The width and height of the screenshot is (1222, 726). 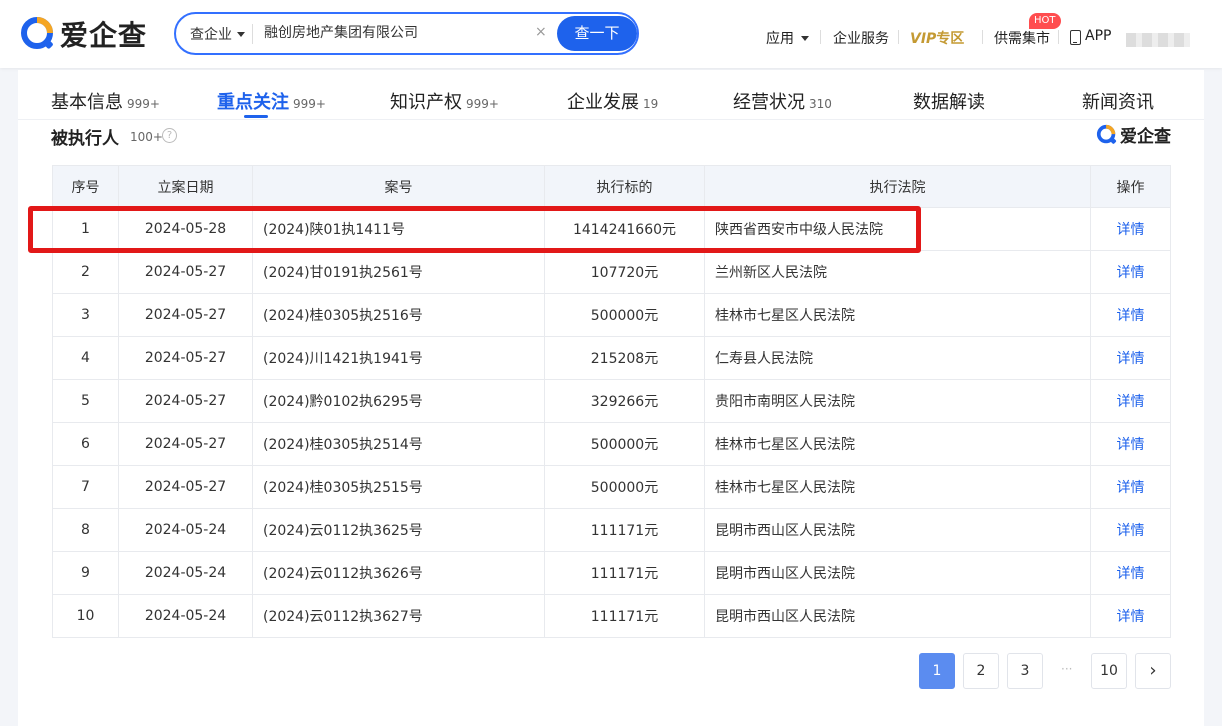 I want to click on cell-date: 2024-05-24, so click(x=185, y=616).